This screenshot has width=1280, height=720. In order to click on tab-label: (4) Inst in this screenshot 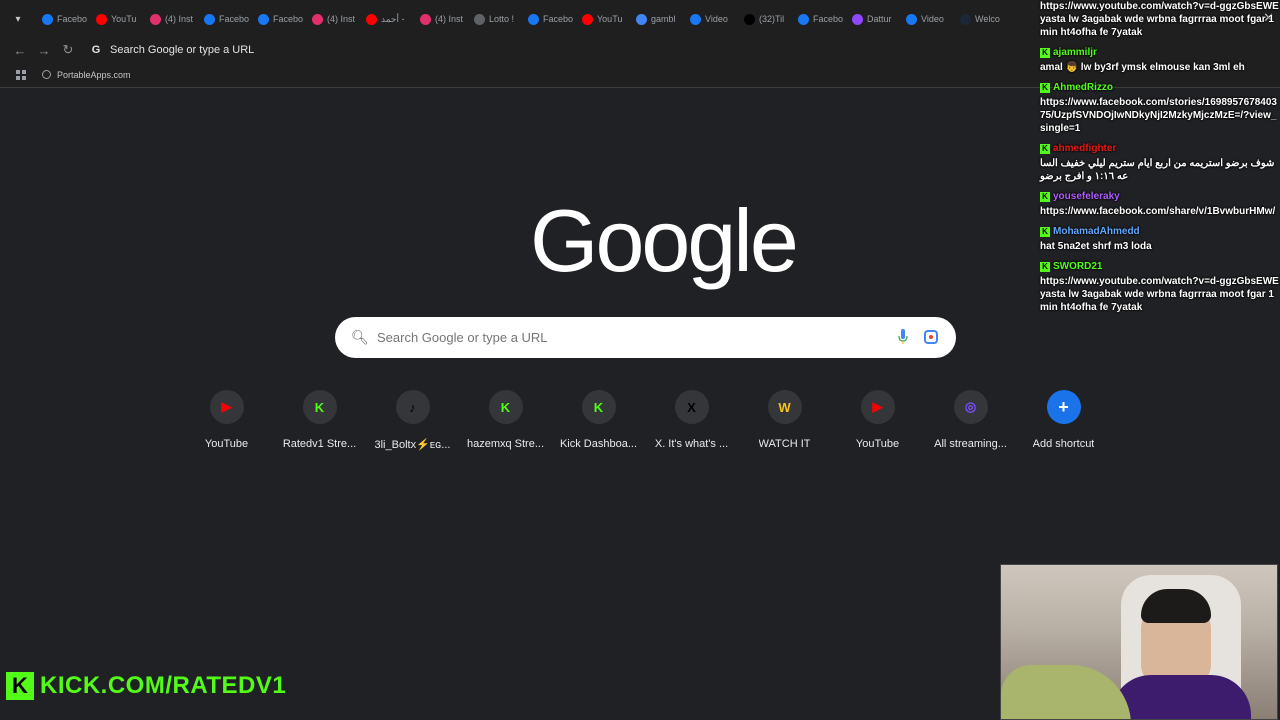, I will do `click(341, 19)`.